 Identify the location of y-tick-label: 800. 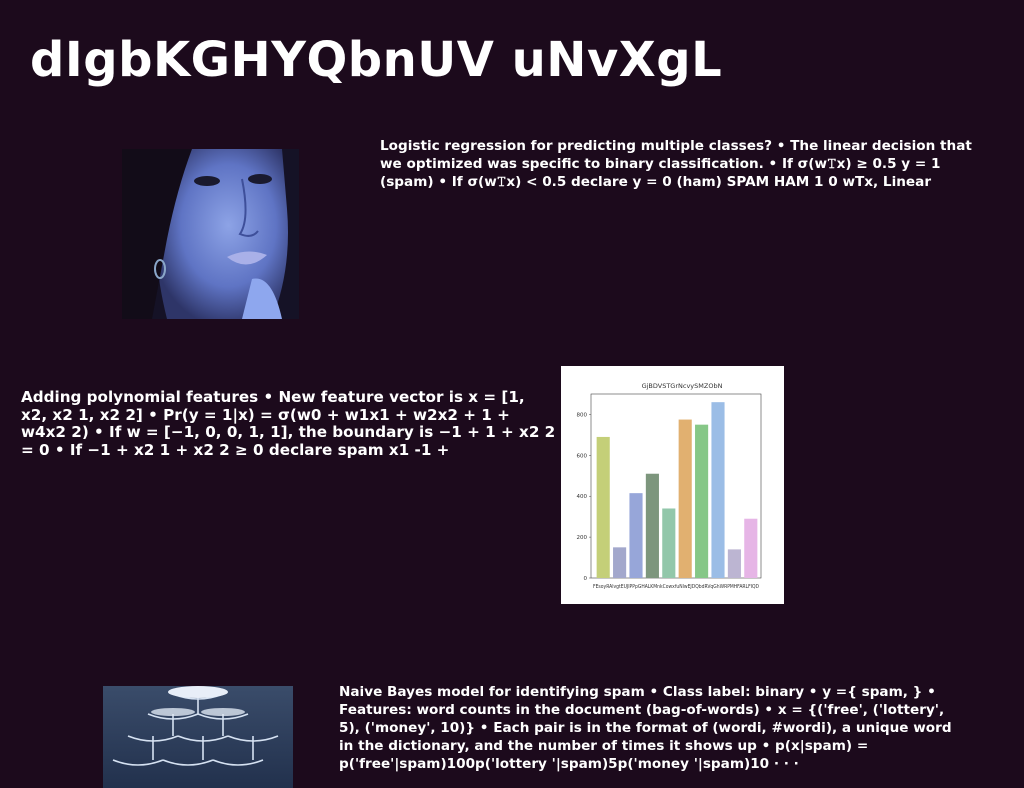
(582, 415).